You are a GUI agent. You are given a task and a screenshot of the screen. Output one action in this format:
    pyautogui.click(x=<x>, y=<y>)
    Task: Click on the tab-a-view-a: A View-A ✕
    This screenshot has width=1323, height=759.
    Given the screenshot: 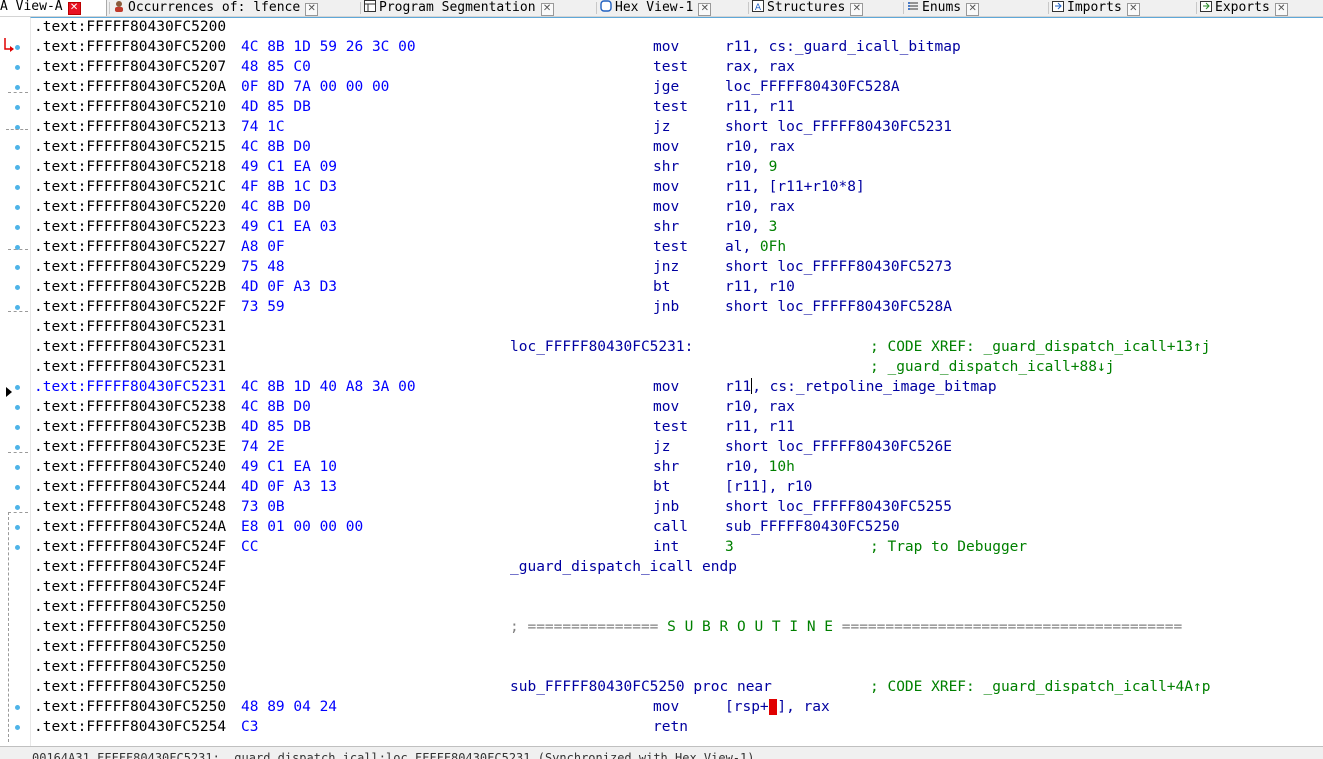 What is the action you would take?
    pyautogui.click(x=53, y=8)
    